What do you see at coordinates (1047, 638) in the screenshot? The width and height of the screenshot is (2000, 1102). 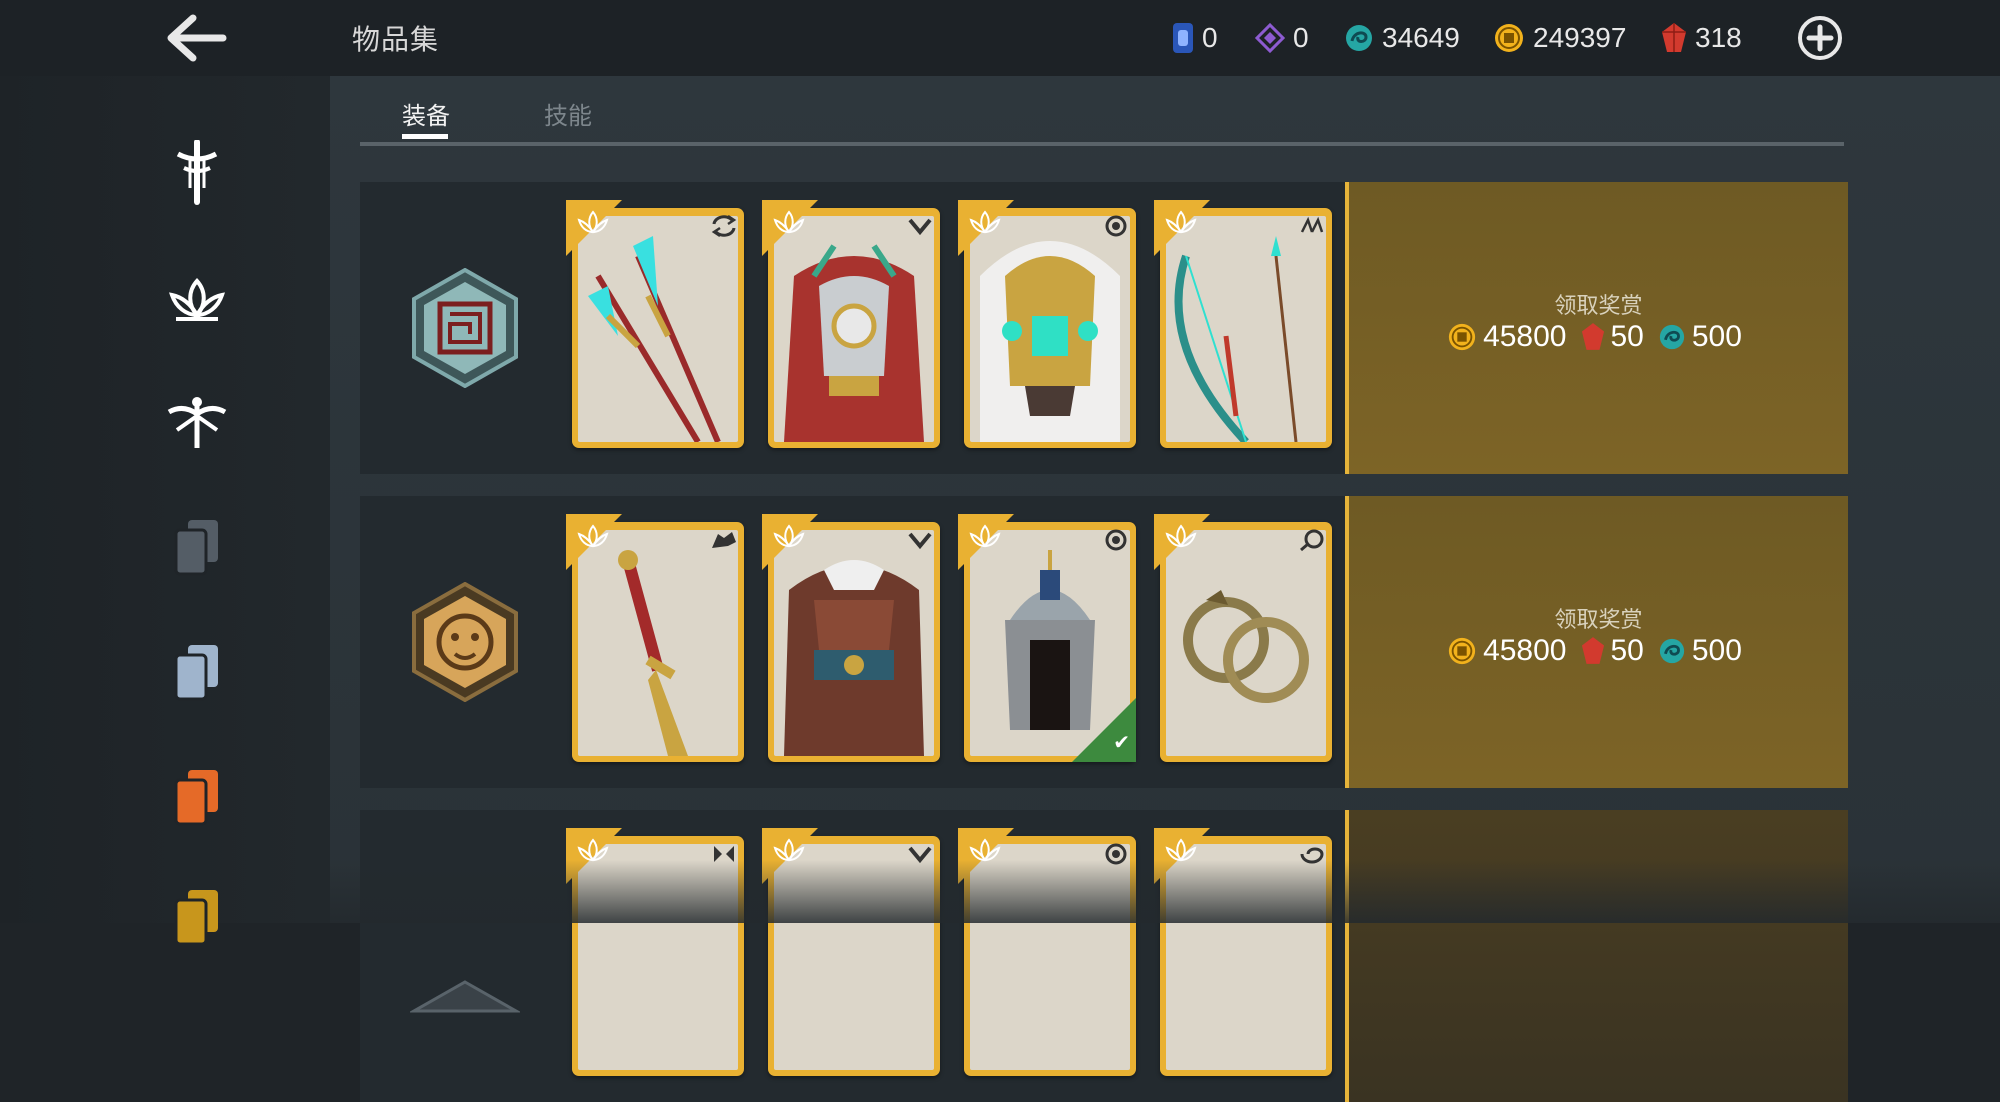 I see `item-card: ✔` at bounding box center [1047, 638].